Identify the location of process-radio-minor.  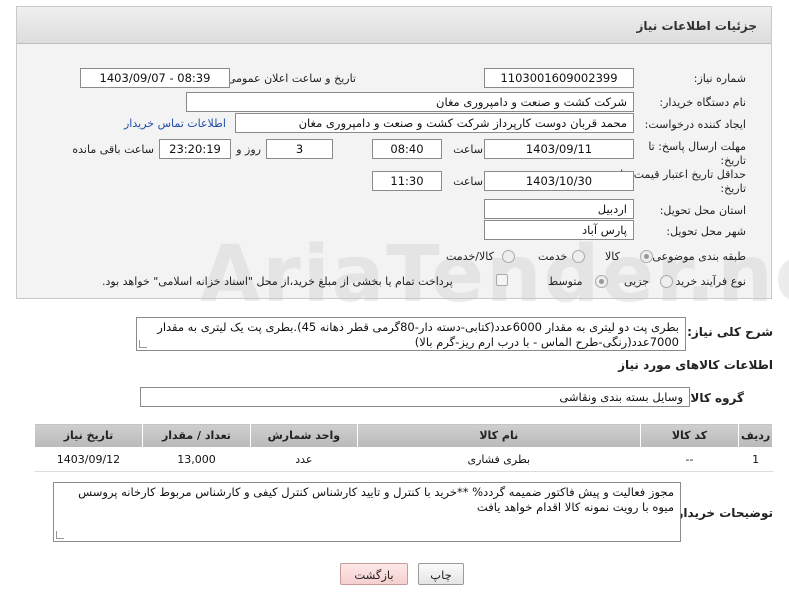
(666, 281).